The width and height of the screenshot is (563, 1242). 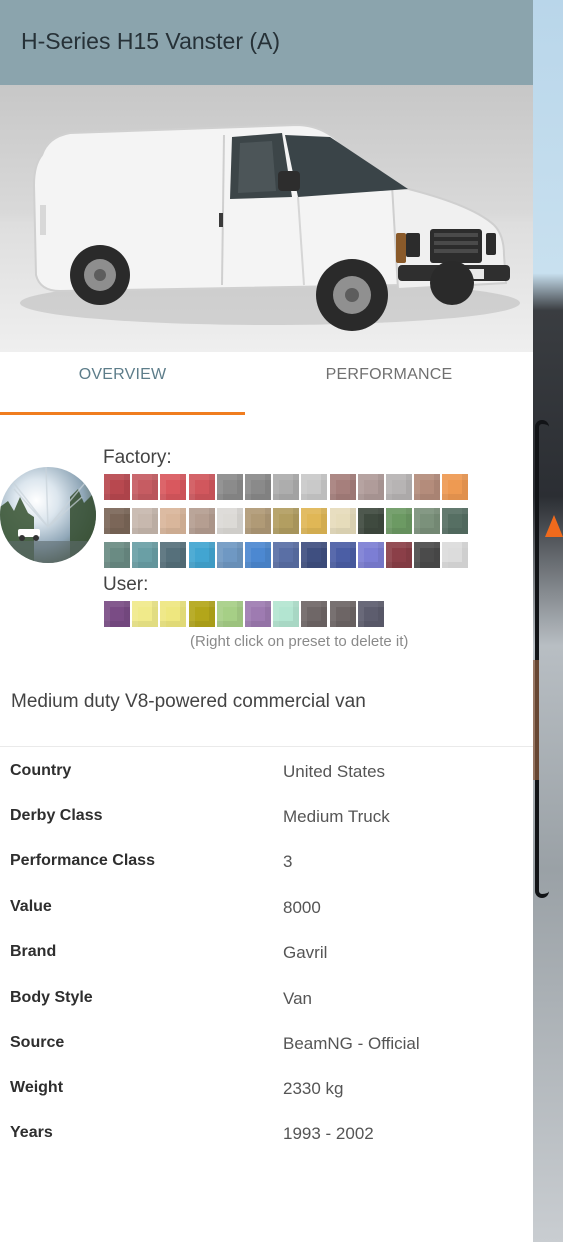 I want to click on info-row-value: Value 8000, so click(x=266, y=920).